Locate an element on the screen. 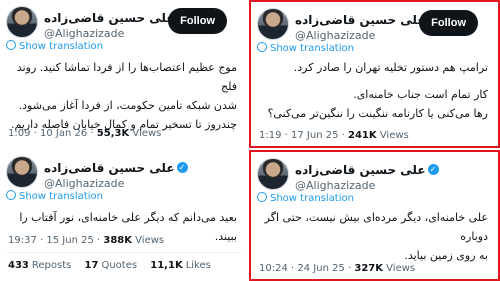 The height and width of the screenshot is (281, 500). tweet-meta: 19:37 · 15 Jun 25 · 388K Views is located at coordinates (86, 240).